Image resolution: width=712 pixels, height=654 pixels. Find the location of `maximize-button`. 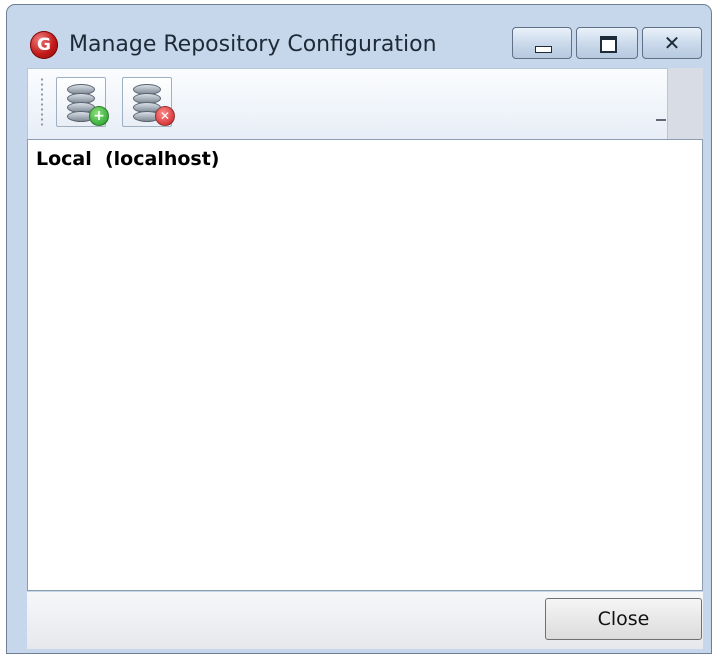

maximize-button is located at coordinates (607, 43).